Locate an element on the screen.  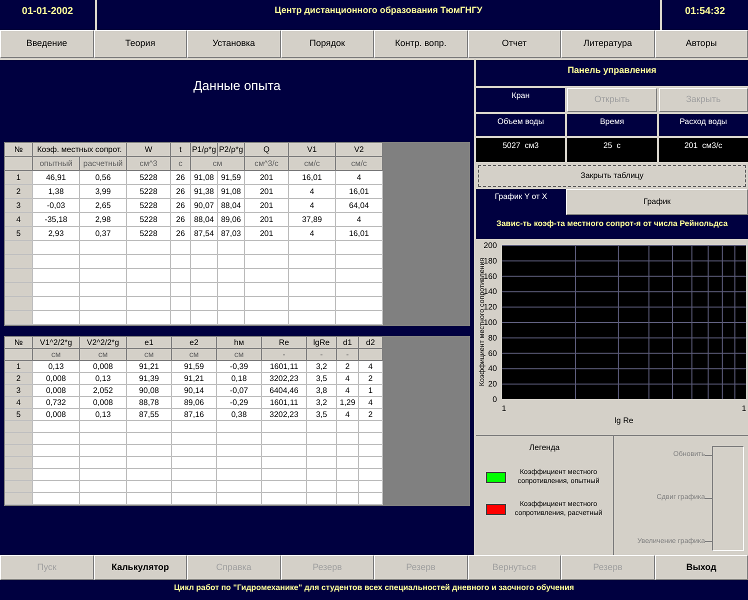
menu-button: Авторы is located at coordinates (701, 44).